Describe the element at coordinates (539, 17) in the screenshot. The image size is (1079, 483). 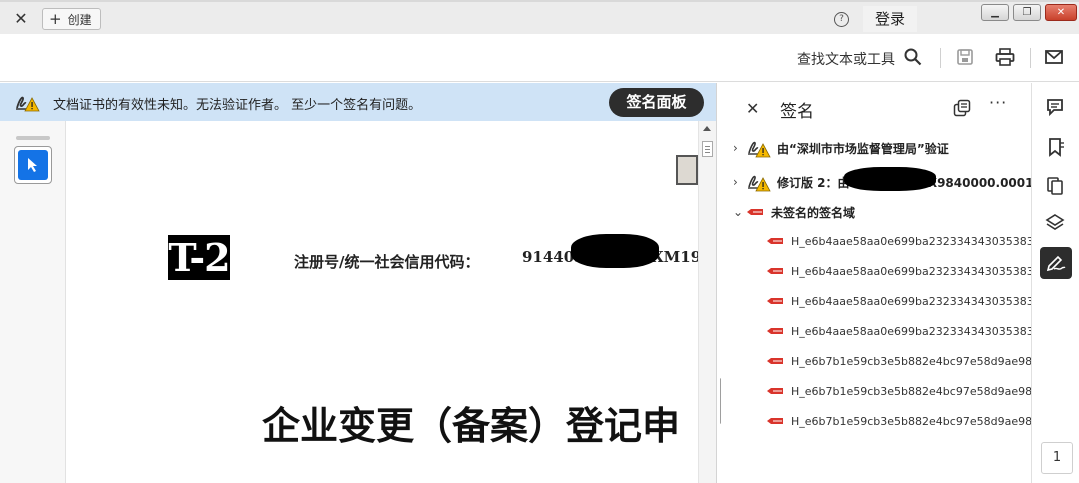
I see `title-bar: ✕ + 创建 ? 登录 ▁ ❐ ✕` at that location.